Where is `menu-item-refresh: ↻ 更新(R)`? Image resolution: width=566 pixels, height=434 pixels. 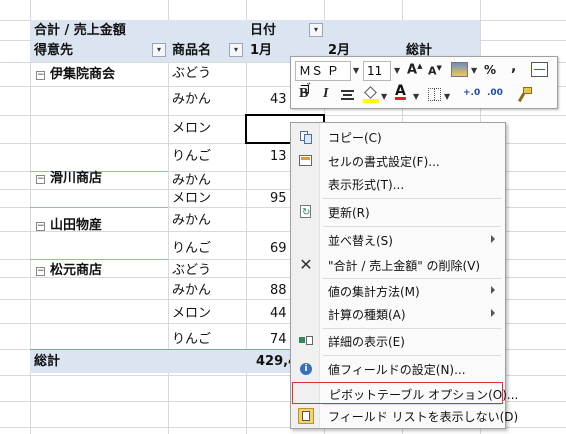 menu-item-refresh: ↻ 更新(R) is located at coordinates (397, 212).